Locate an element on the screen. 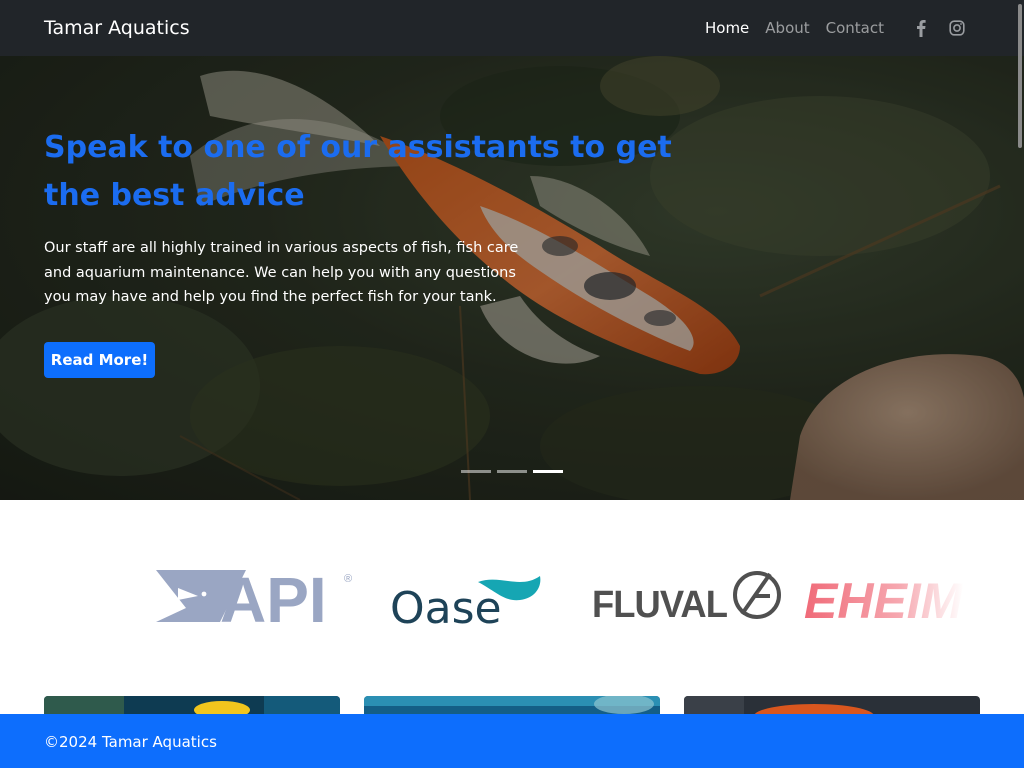 The image size is (1024, 768). nav-link-contact: Contact is located at coordinates (855, 28).